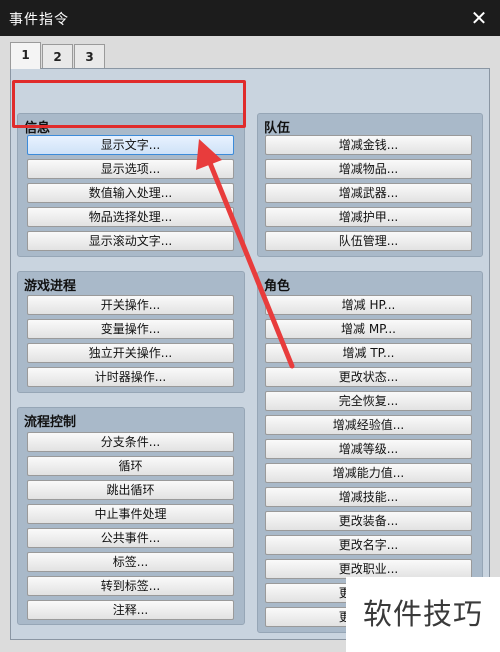  What do you see at coordinates (423, 614) in the screenshot?
I see `watermark-text: 软件技巧` at bounding box center [423, 614].